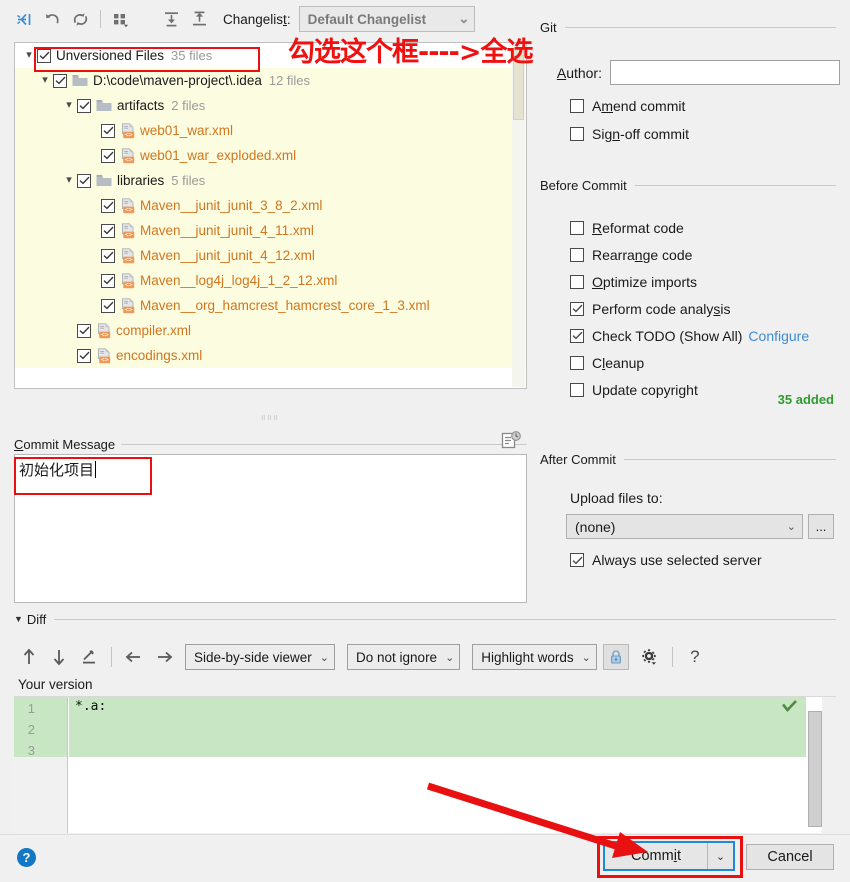  I want to click on lock-icon, so click(615, 657).